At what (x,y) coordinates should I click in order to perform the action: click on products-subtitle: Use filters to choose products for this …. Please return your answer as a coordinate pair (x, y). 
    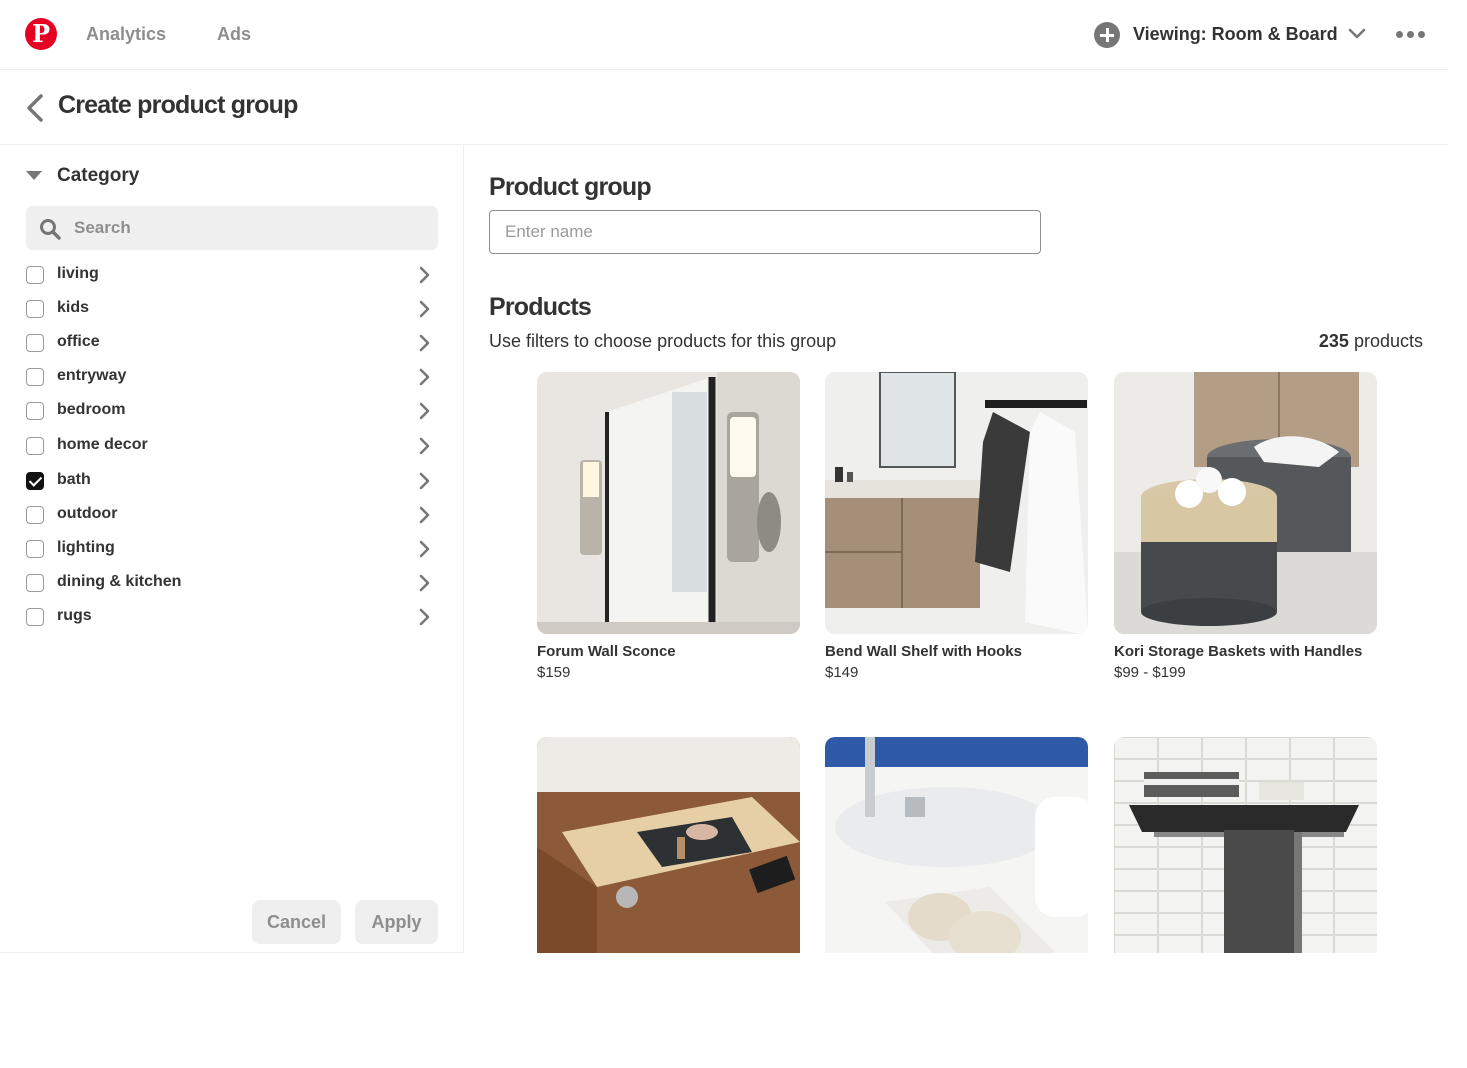
    Looking at the image, I should click on (663, 341).